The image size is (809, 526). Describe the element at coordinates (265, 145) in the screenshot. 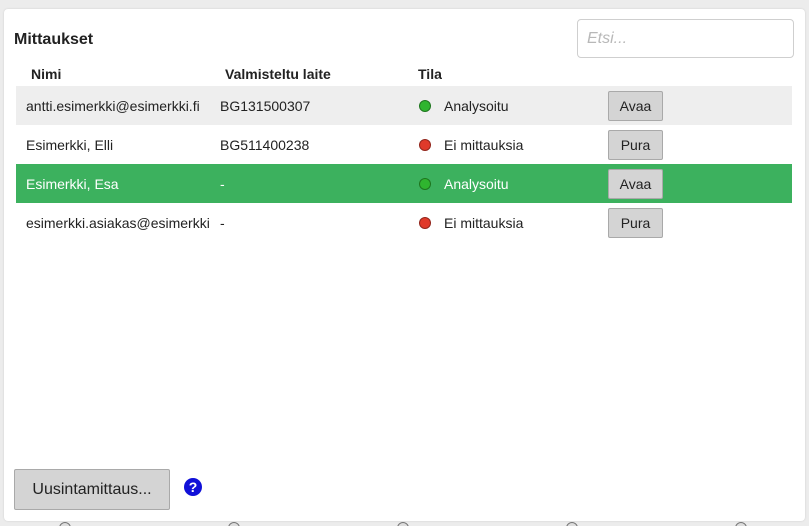

I see `row-device: BG511400238` at that location.